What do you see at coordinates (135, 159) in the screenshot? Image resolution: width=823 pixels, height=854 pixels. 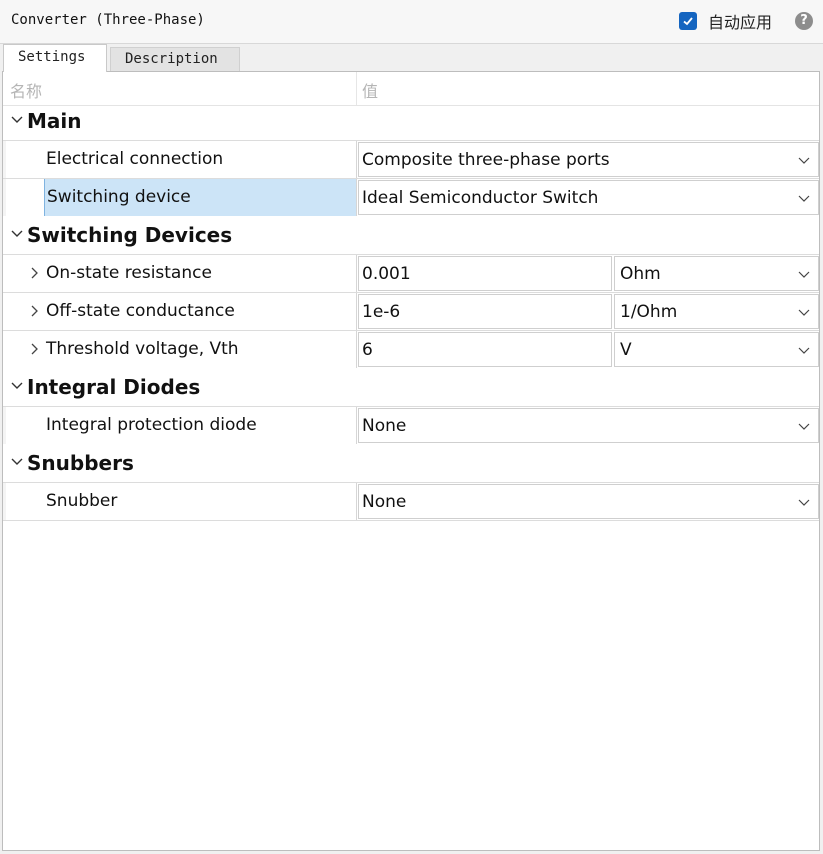 I see `param-name: Electrical connection` at bounding box center [135, 159].